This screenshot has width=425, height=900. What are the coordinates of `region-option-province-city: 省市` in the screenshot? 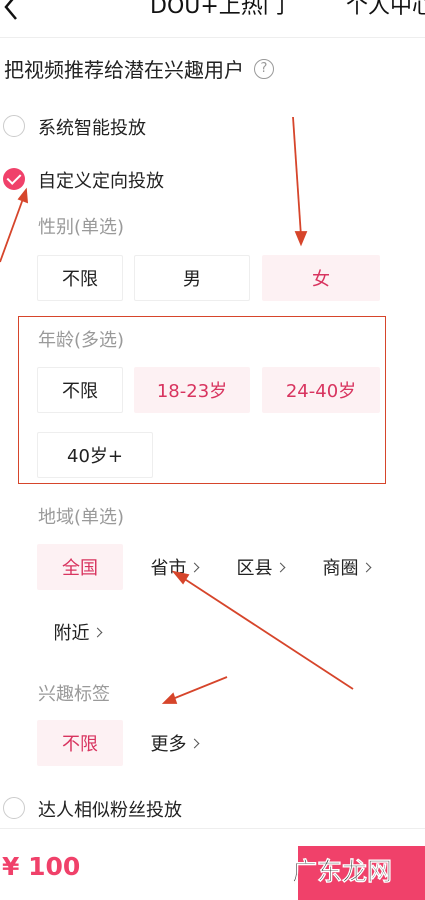 It's located at (174, 567).